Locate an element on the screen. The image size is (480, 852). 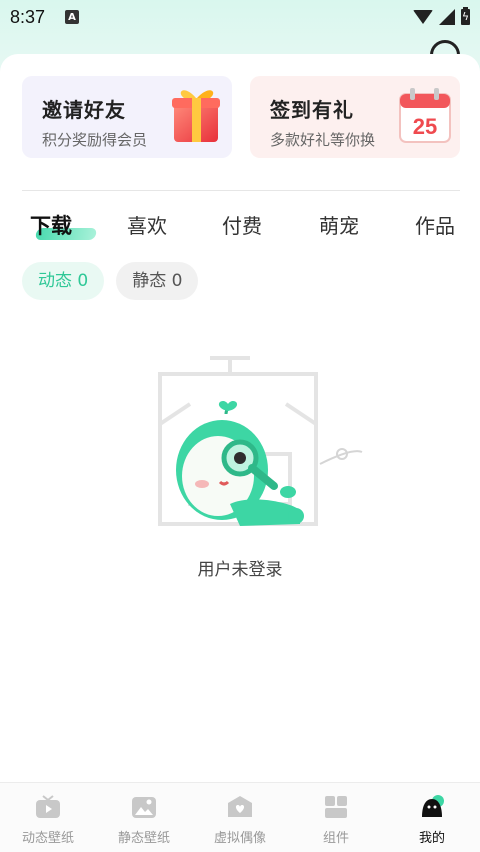
nav-dynamic-wallpaper: 动态壁纸 is located at coordinates (48, 817).